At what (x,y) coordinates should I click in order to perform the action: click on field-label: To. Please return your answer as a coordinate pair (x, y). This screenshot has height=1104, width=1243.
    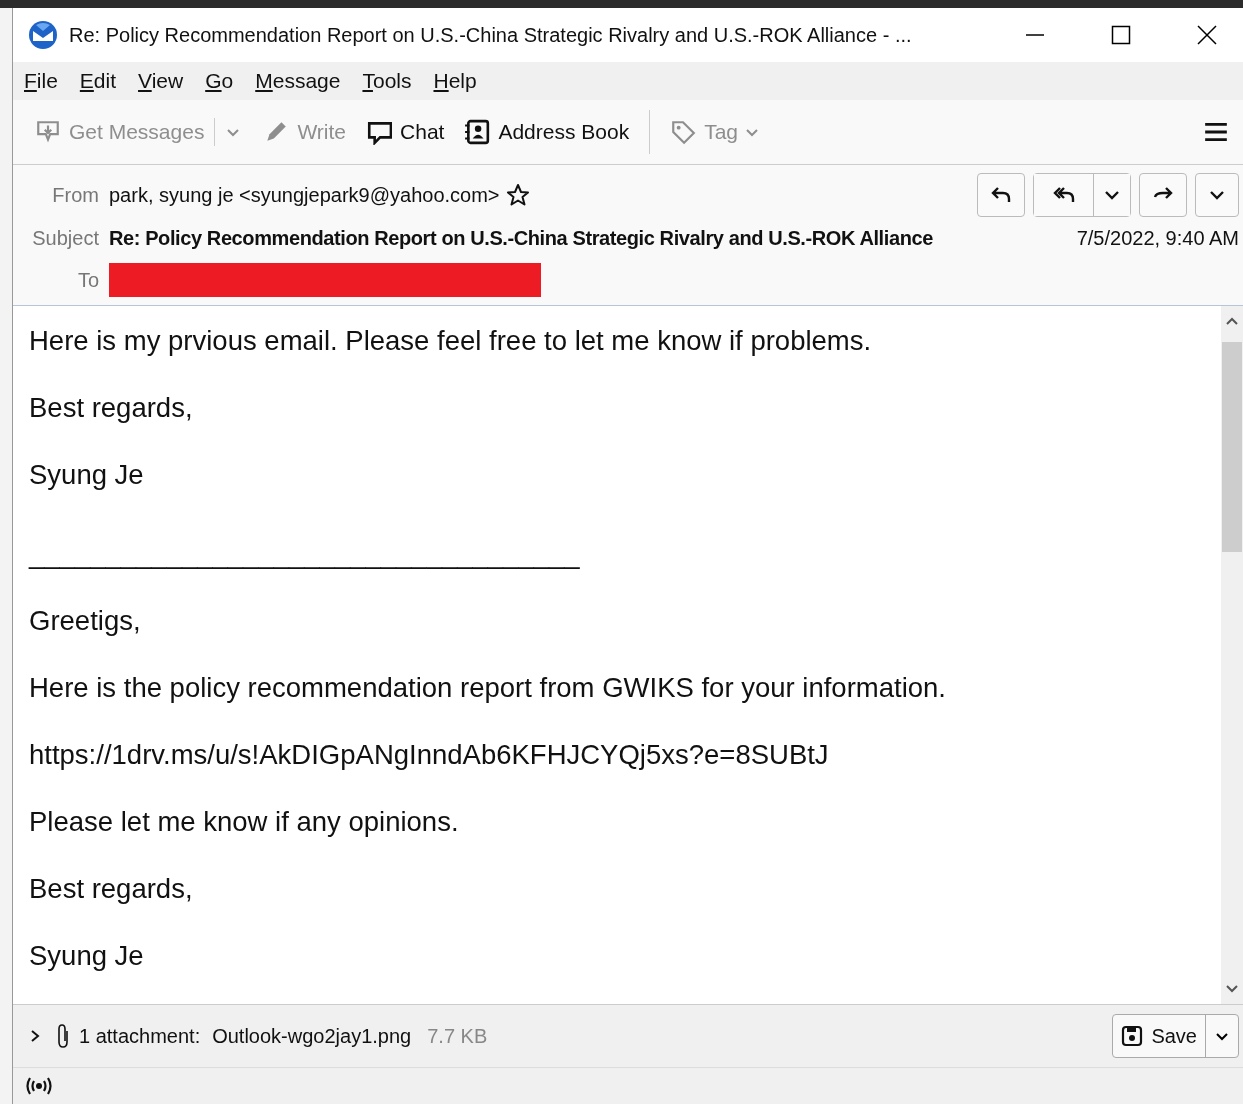
    Looking at the image, I should click on (87, 280).